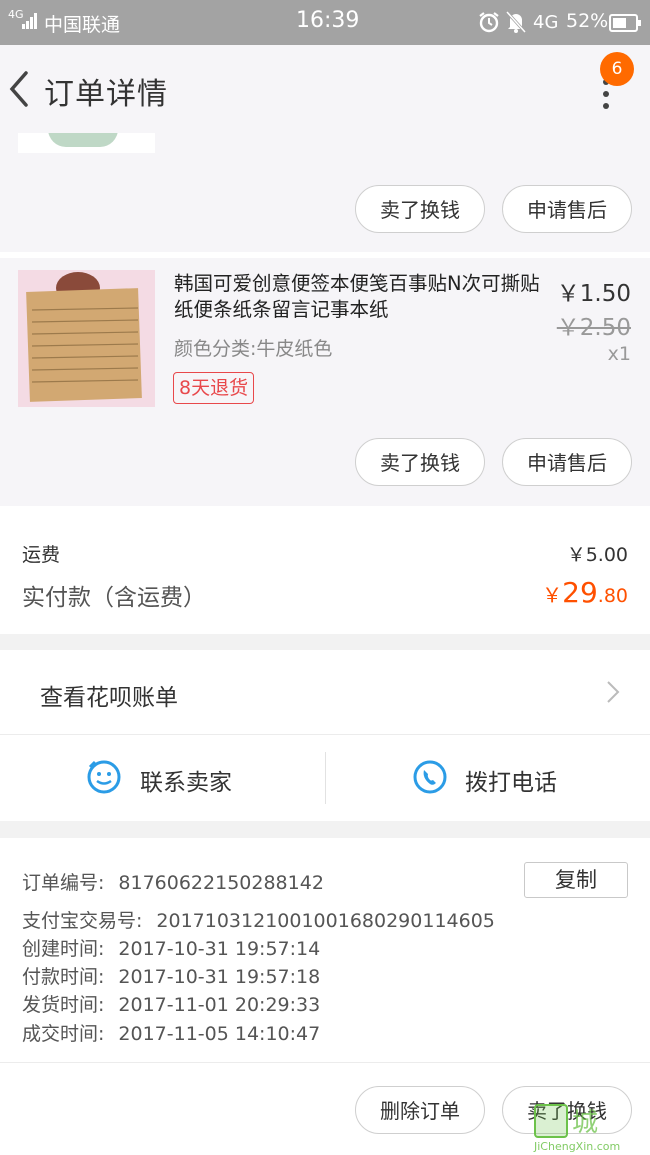  Describe the element at coordinates (511, 783) in the screenshot. I see `call-phone-label: 拨打电话` at that location.